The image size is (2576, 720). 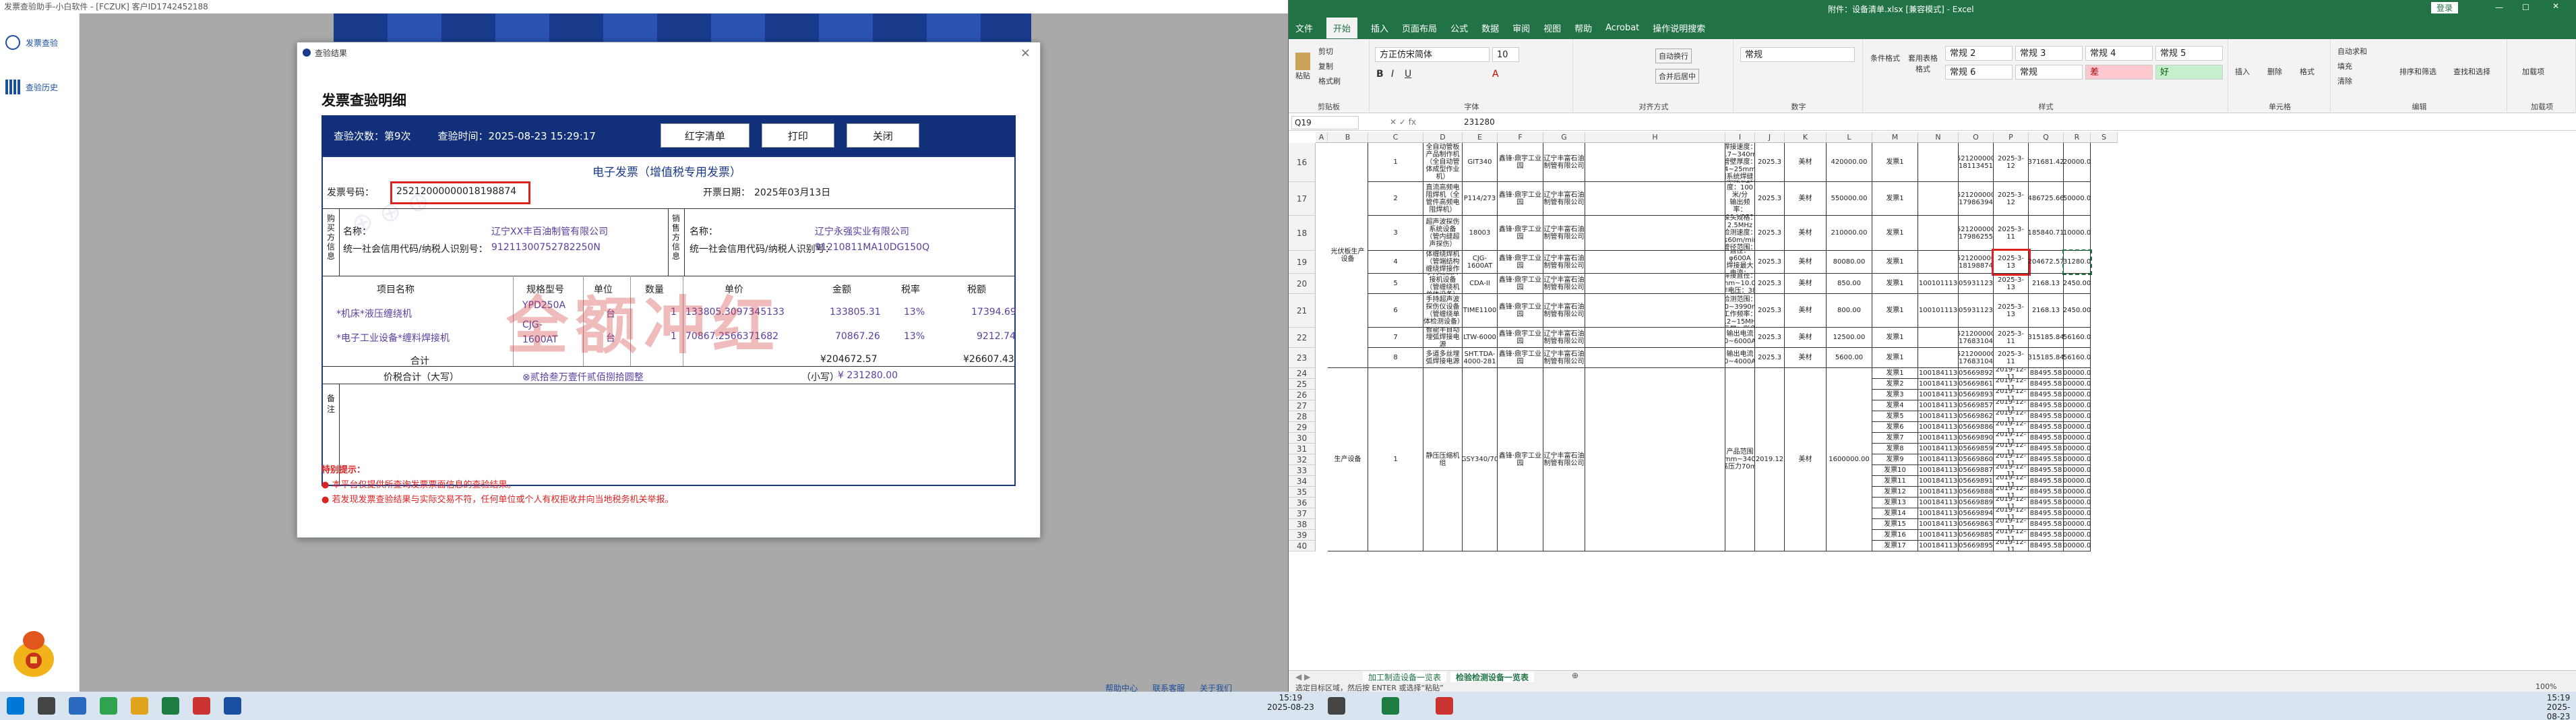 I want to click on clock: 15:19 2025-08-23, so click(x=1290, y=702).